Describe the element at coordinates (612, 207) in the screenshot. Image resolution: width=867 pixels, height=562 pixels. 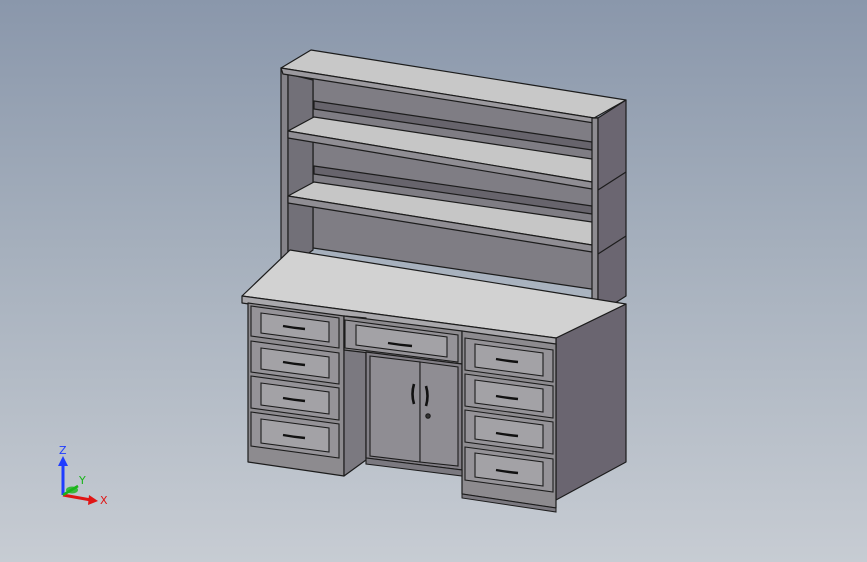
I see `hutch-right-side` at that location.